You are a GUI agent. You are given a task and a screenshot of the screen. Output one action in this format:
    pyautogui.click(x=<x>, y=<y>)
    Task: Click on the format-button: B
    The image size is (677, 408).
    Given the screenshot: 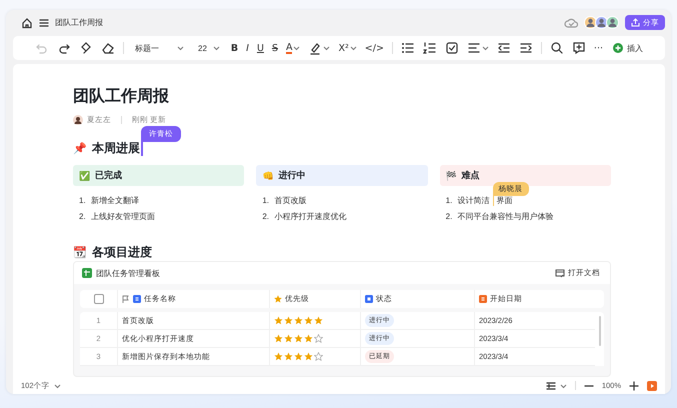 What is the action you would take?
    pyautogui.click(x=235, y=48)
    